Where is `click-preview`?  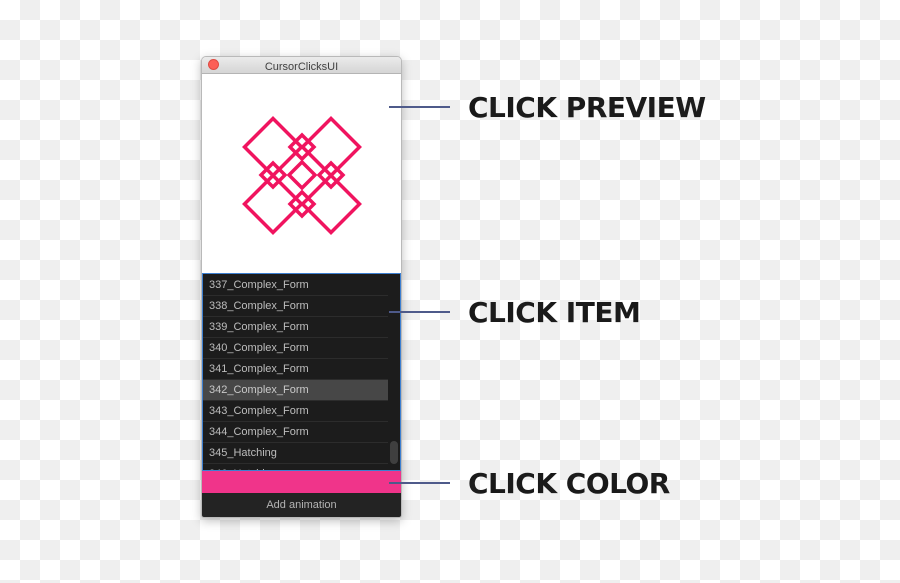
click-preview is located at coordinates (301, 173).